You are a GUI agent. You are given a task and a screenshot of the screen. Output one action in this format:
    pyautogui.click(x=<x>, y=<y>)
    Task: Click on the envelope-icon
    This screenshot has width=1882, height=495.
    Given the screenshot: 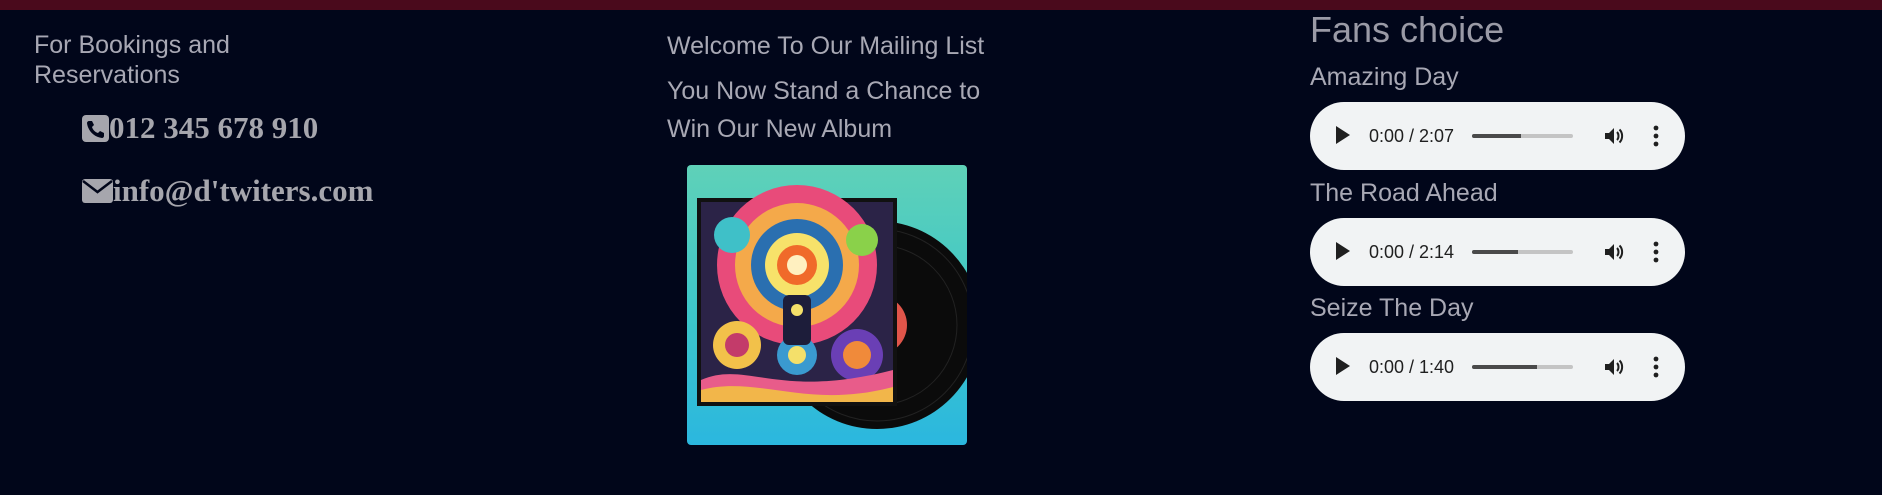 What is the action you would take?
    pyautogui.click(x=97, y=191)
    